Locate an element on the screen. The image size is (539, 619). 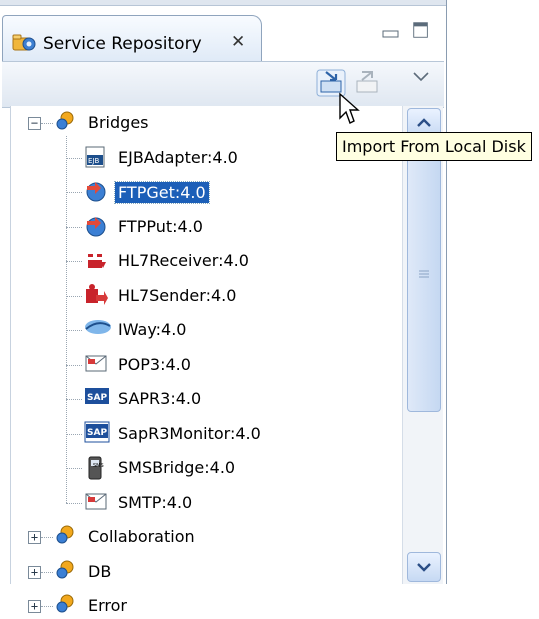
scroll-down-button is located at coordinates (424, 567).